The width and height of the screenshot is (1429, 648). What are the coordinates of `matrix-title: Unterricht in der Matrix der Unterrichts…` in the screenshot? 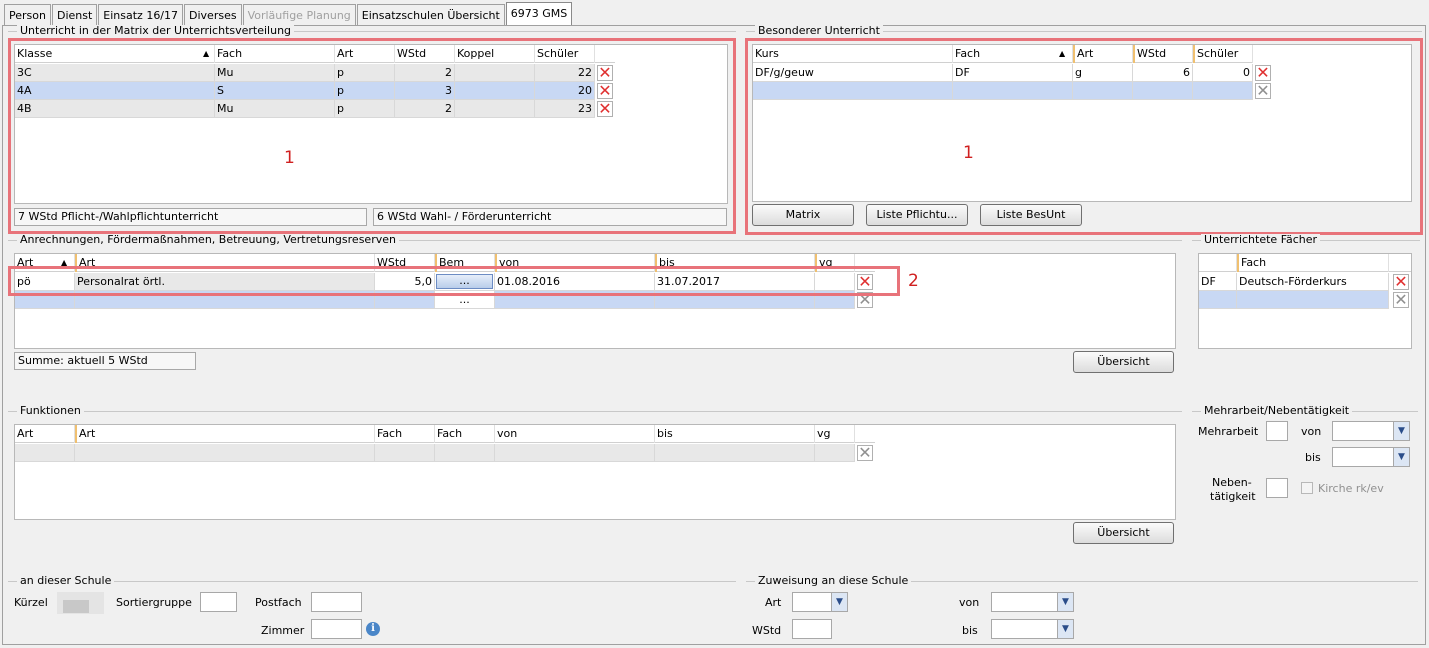 It's located at (156, 31).